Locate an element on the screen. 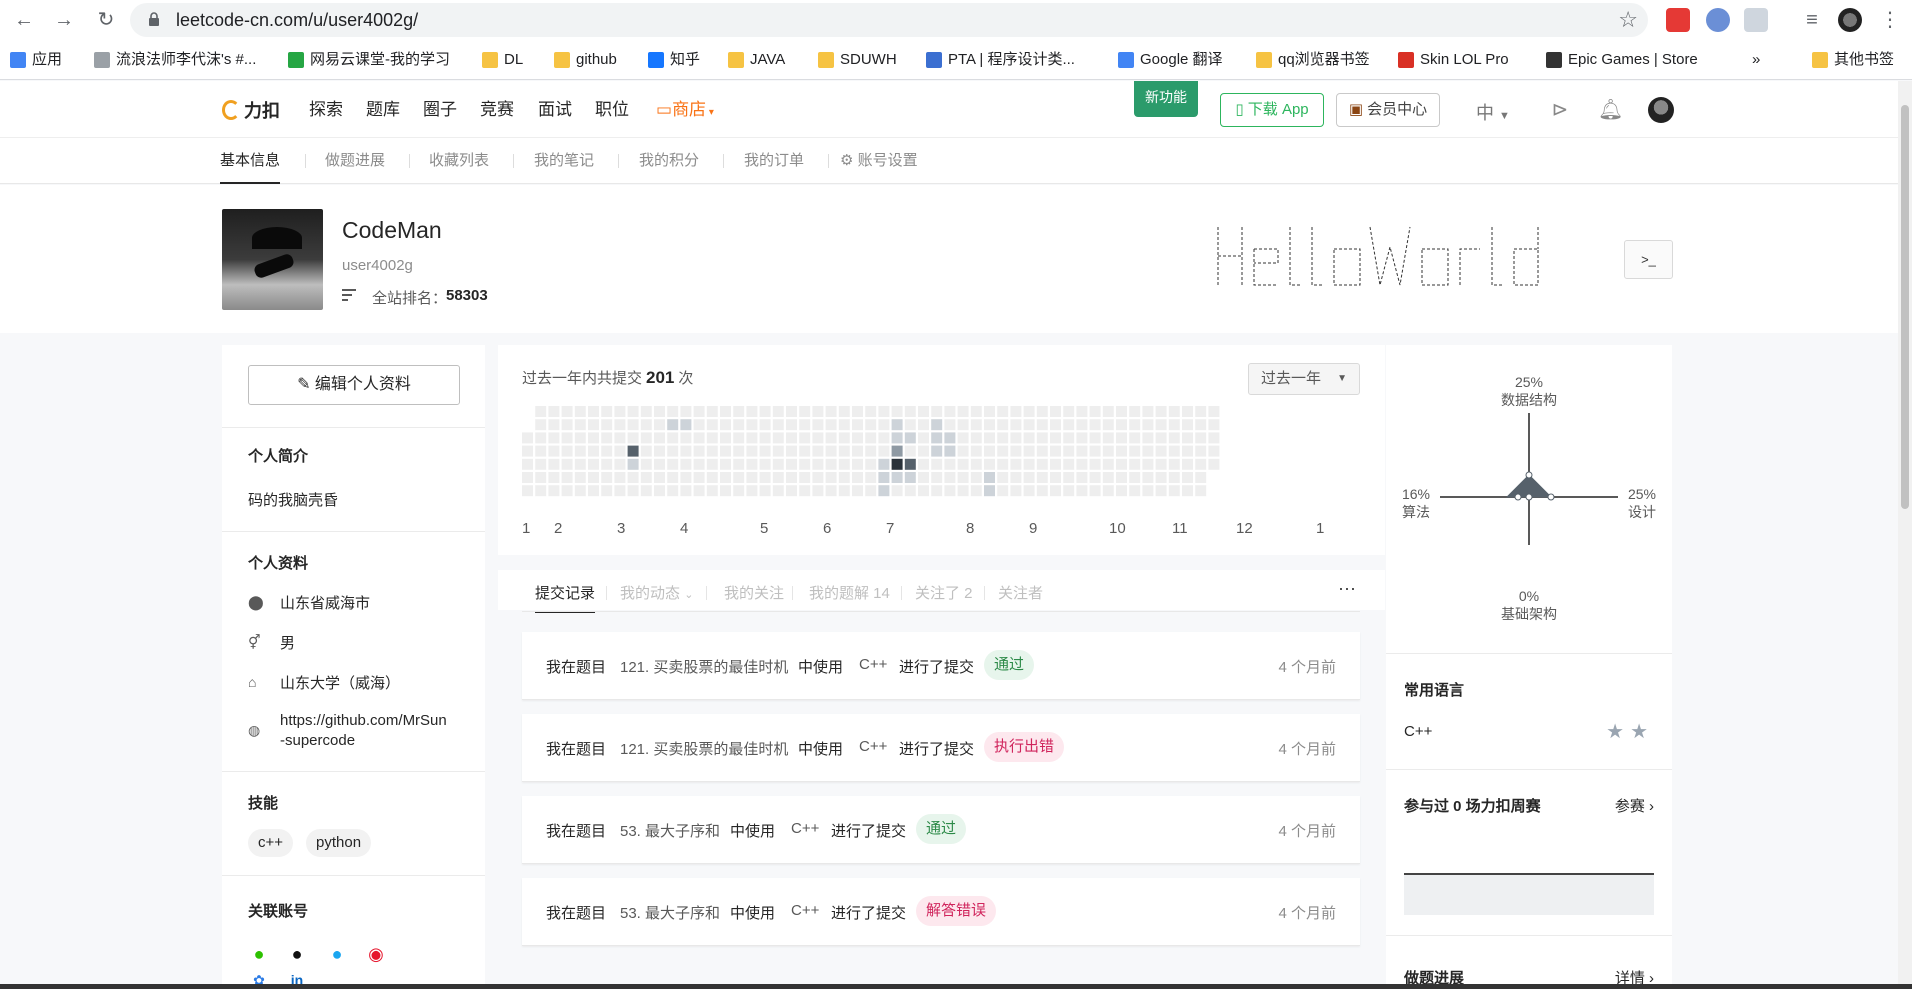 This screenshot has width=1912, height=989. profile-avatar is located at coordinates (272, 259).